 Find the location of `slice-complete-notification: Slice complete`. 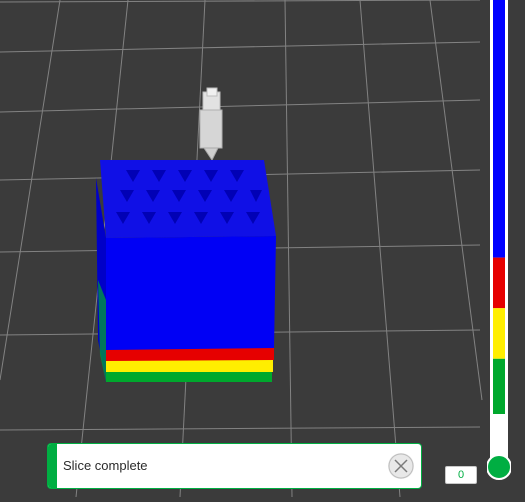

slice-complete-notification: Slice complete is located at coordinates (234, 466).